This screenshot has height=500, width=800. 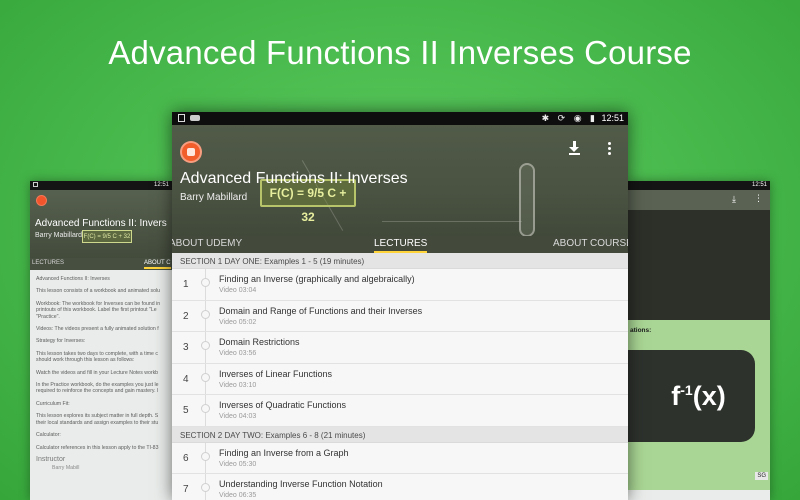 What do you see at coordinates (186, 489) in the screenshot?
I see `lecture-number: 7` at bounding box center [186, 489].